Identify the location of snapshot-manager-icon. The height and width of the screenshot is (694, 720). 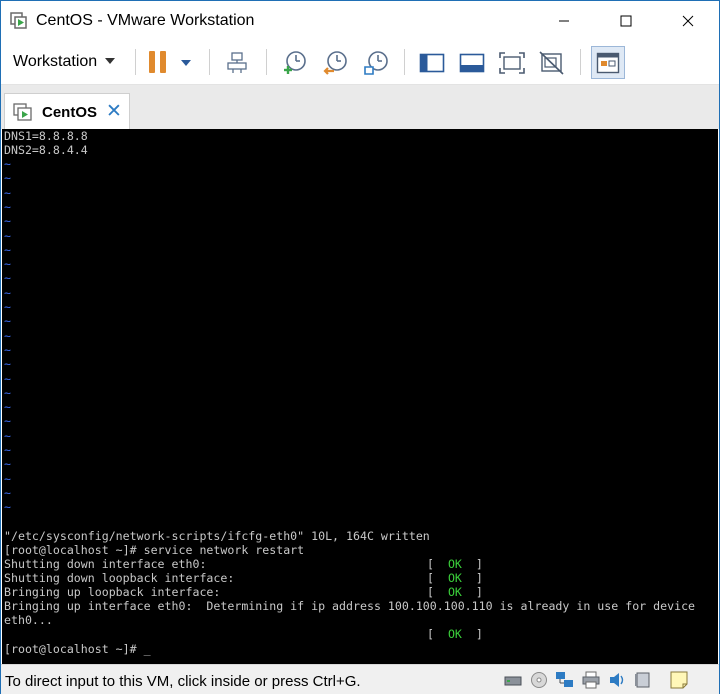
(376, 63).